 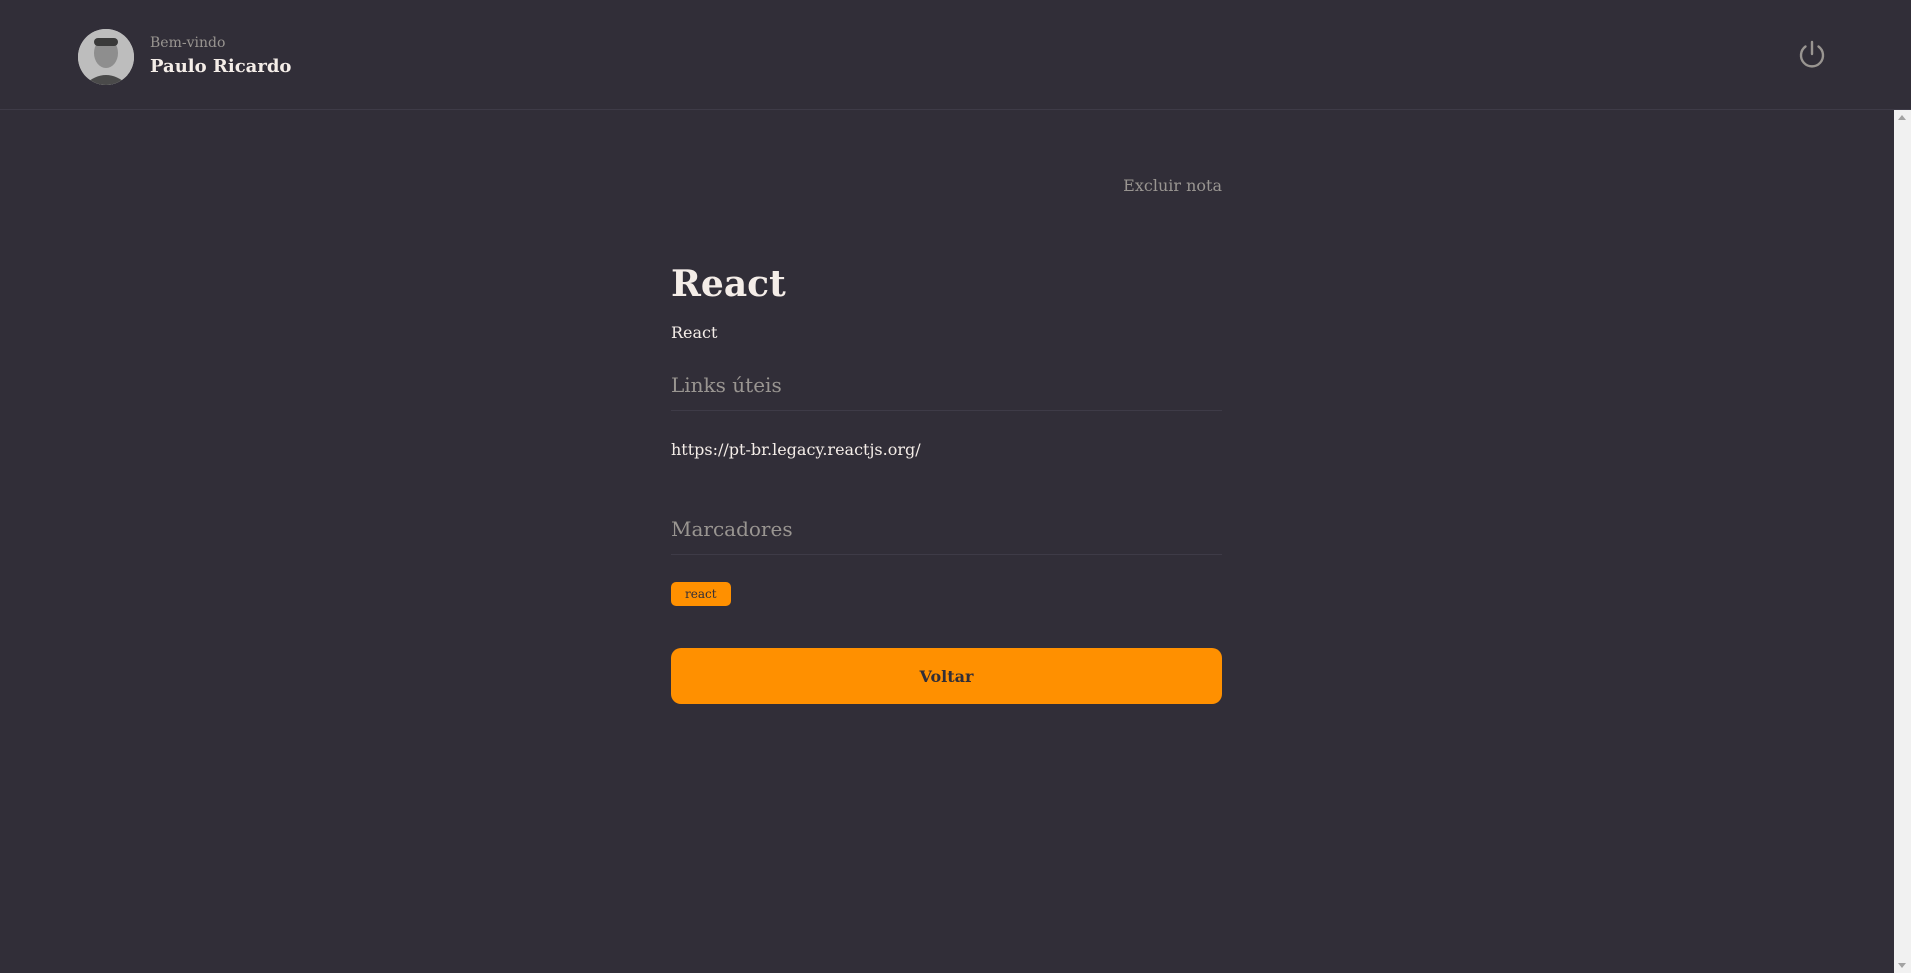 What do you see at coordinates (946, 676) in the screenshot?
I see `back-button: Voltar` at bounding box center [946, 676].